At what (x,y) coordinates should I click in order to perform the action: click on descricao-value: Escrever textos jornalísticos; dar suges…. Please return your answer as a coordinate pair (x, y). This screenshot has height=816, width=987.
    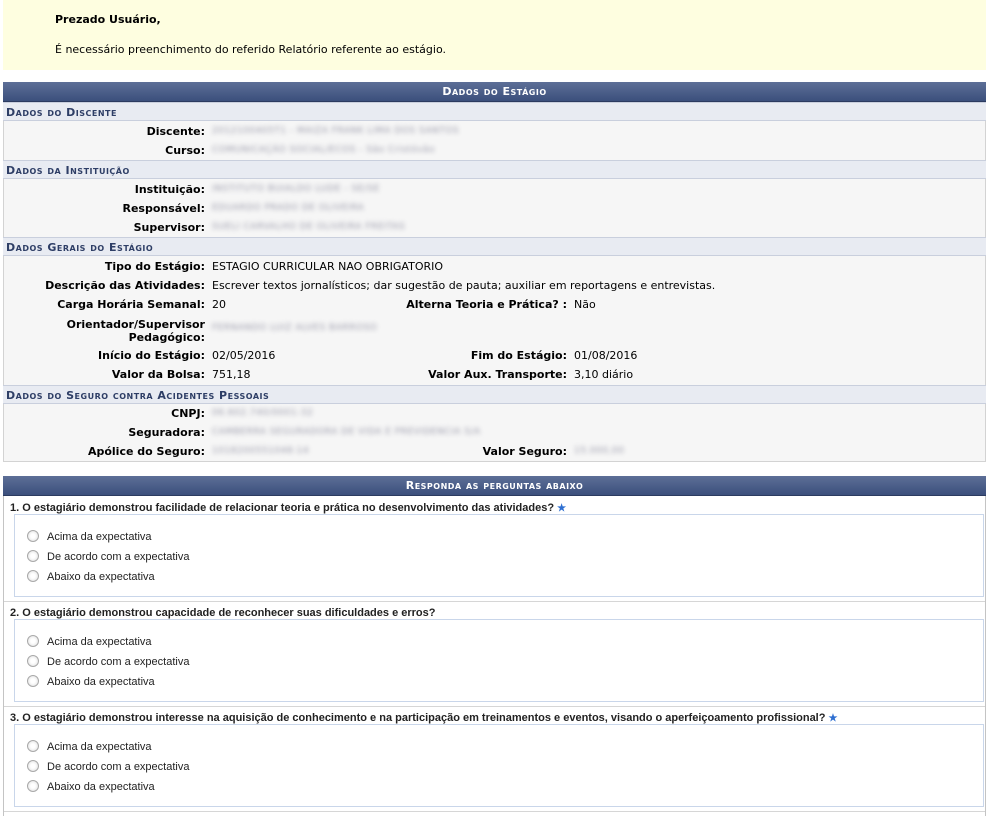
    Looking at the image, I should click on (464, 285).